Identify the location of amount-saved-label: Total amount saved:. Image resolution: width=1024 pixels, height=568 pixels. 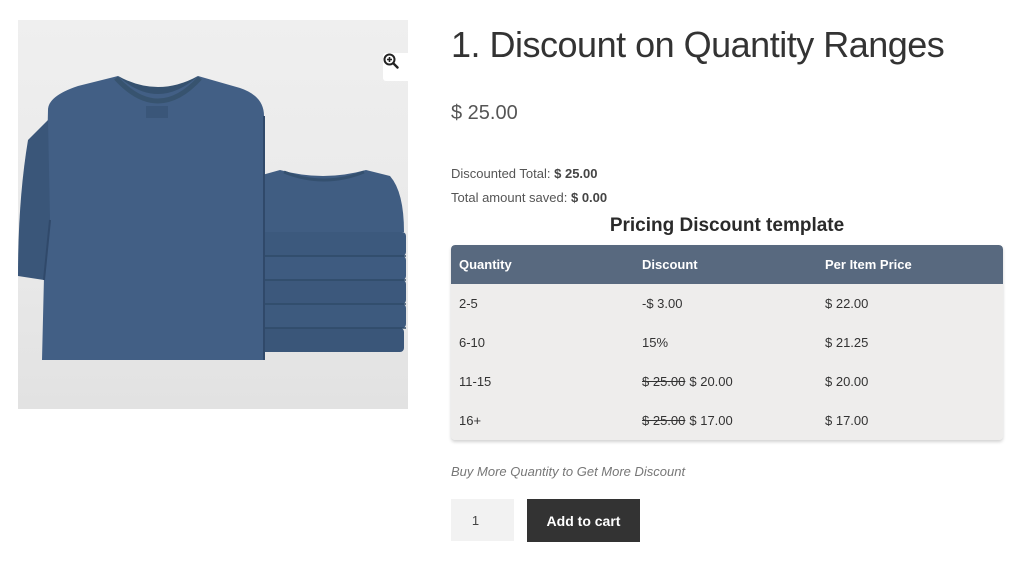
(509, 197).